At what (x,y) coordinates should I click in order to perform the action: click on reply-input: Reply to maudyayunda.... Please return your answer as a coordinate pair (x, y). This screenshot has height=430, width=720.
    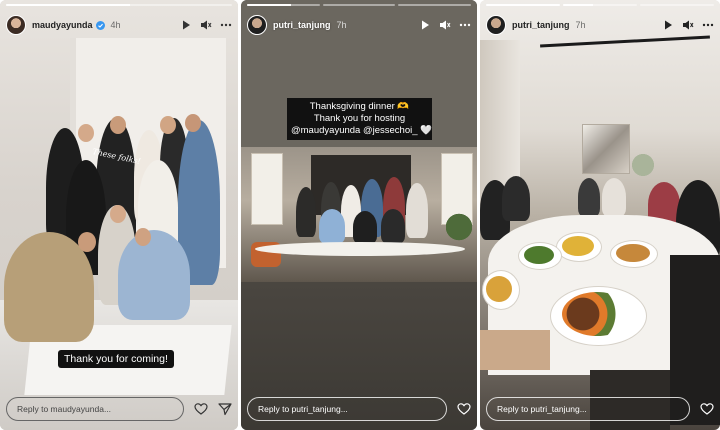
    Looking at the image, I should click on (95, 409).